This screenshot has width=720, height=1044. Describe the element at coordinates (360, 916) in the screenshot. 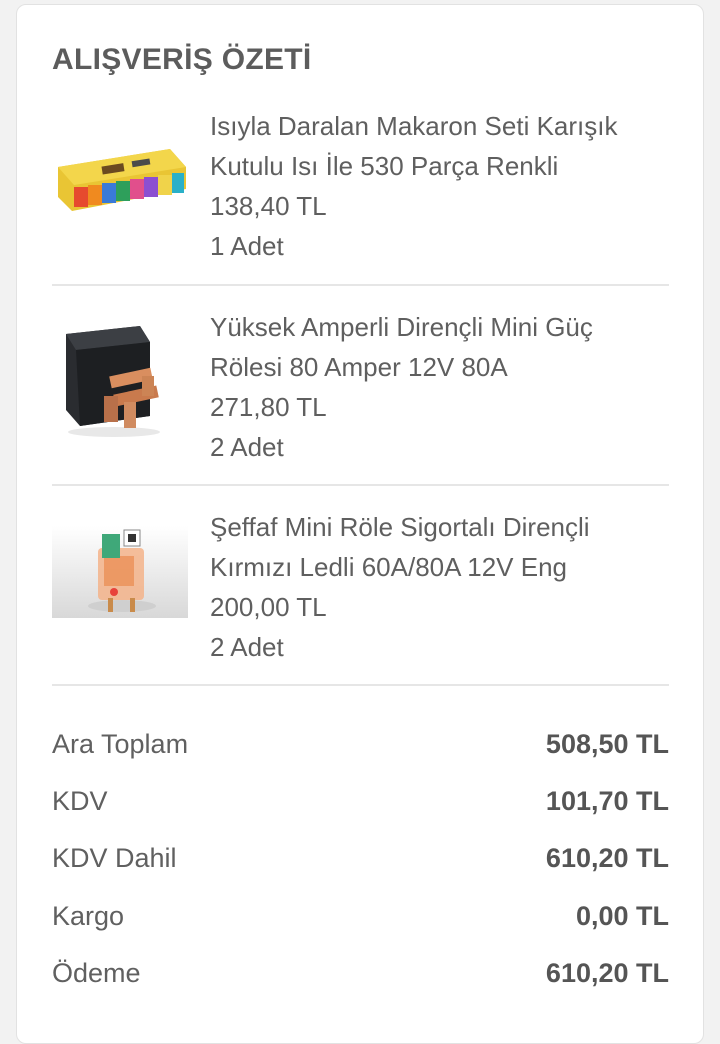

I see `shipping-row: Kargo 0,00 TL` at that location.